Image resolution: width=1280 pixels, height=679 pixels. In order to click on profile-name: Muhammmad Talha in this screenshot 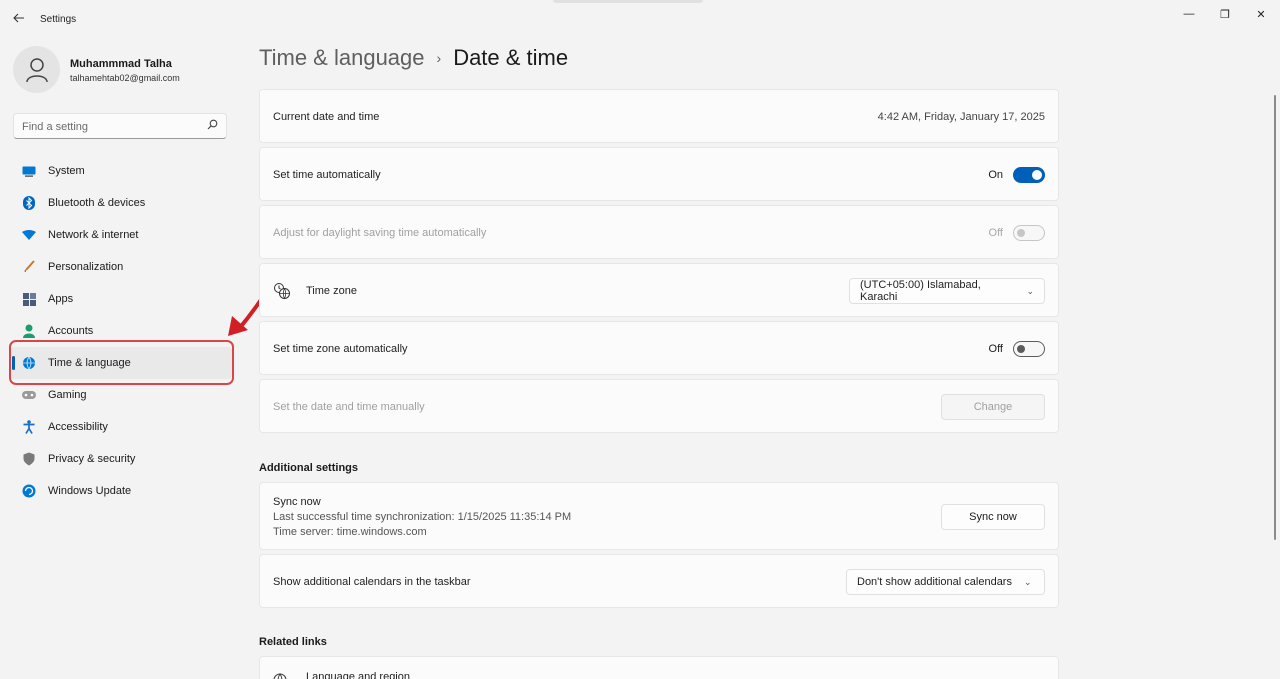, I will do `click(121, 64)`.